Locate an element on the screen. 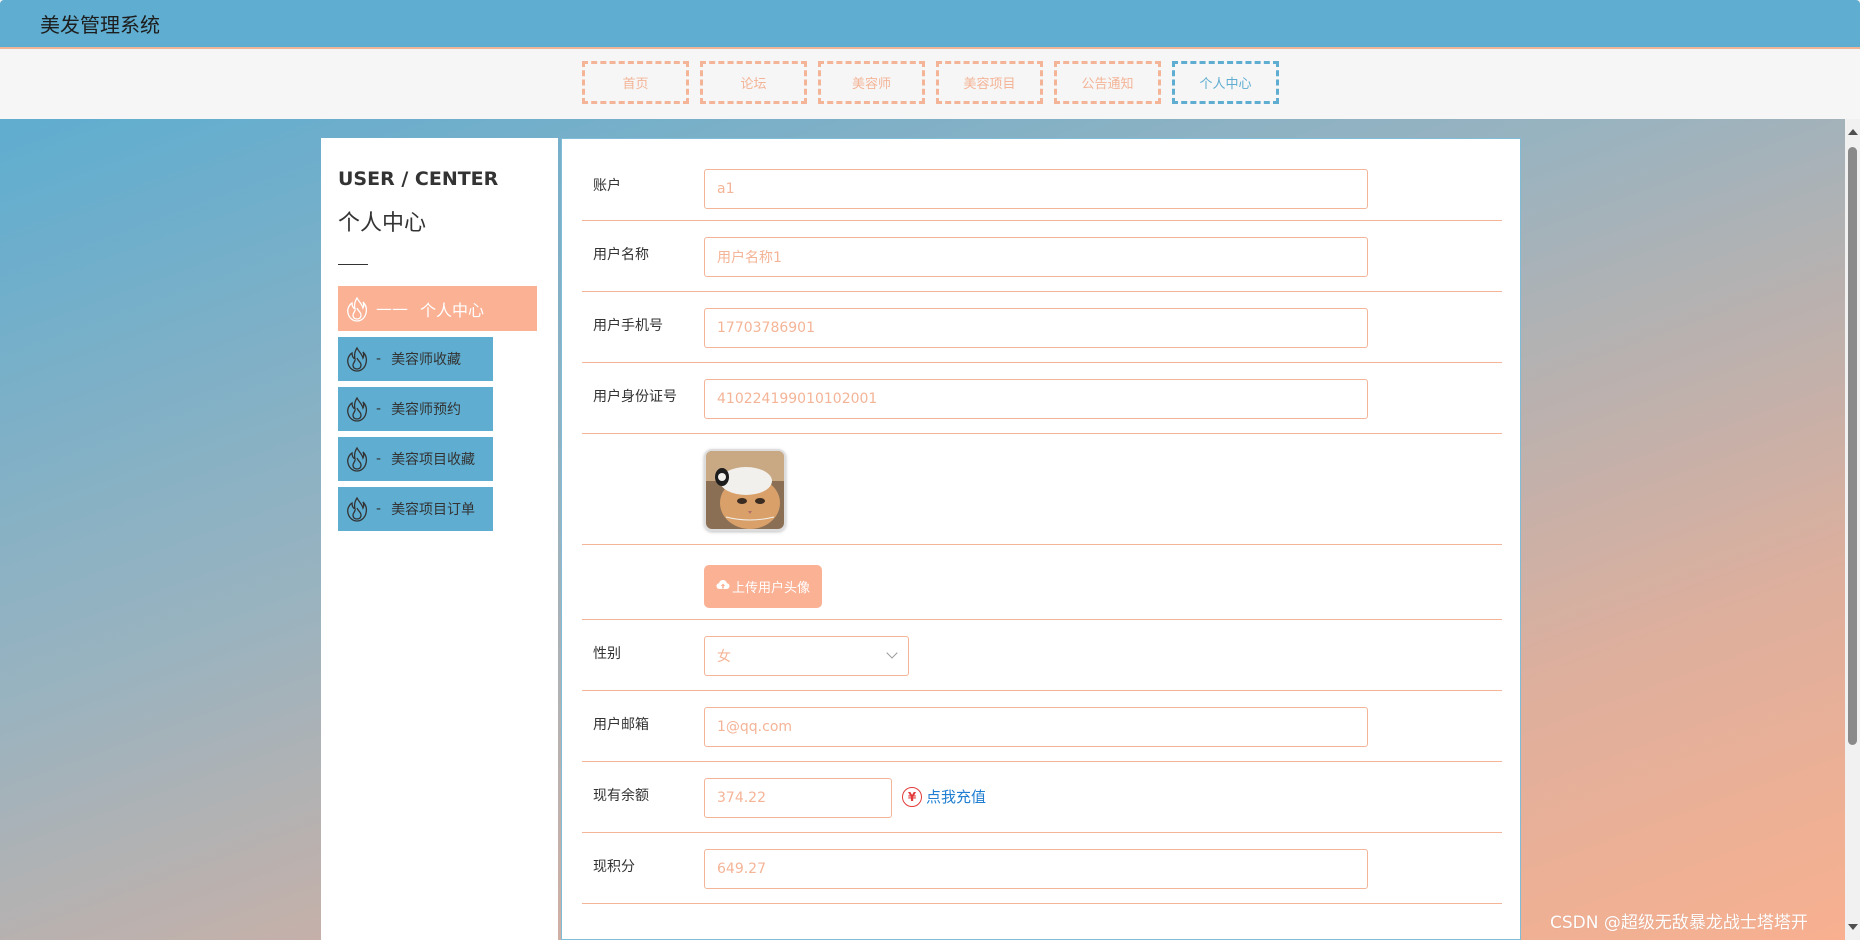 The height and width of the screenshot is (940, 1860). sidebar-item-label: 美容项目订单 is located at coordinates (433, 510).